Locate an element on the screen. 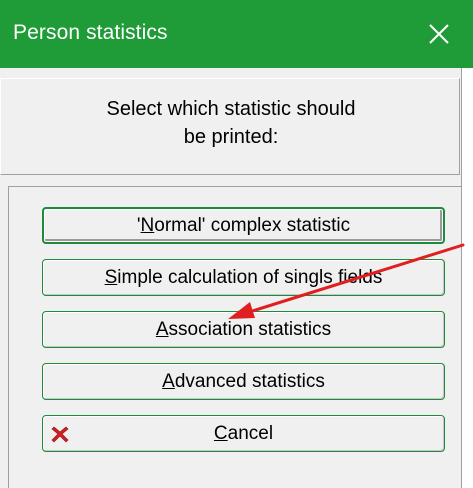 This screenshot has height=488, width=473. simple-button-accel: S is located at coordinates (111, 277).